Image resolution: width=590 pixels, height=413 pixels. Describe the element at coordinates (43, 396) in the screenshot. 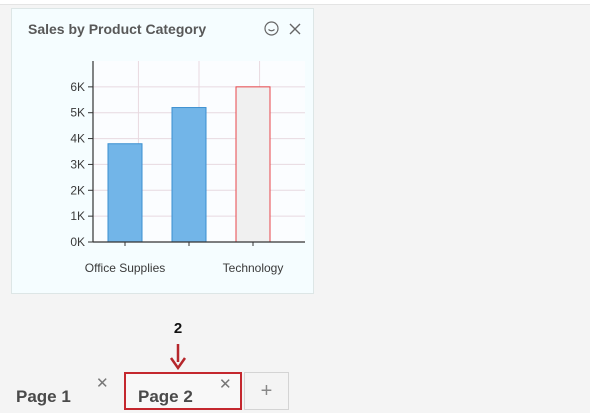

I see `tab-label: Page 1` at that location.